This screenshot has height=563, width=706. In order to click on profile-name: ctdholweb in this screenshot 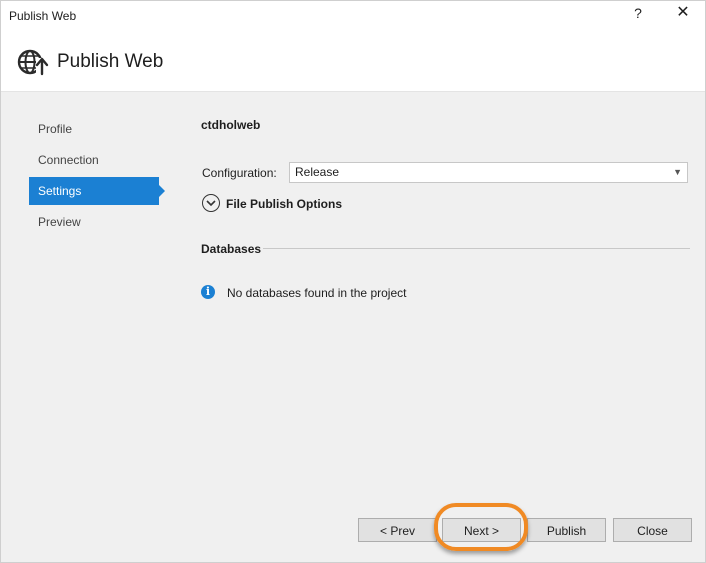, I will do `click(231, 125)`.